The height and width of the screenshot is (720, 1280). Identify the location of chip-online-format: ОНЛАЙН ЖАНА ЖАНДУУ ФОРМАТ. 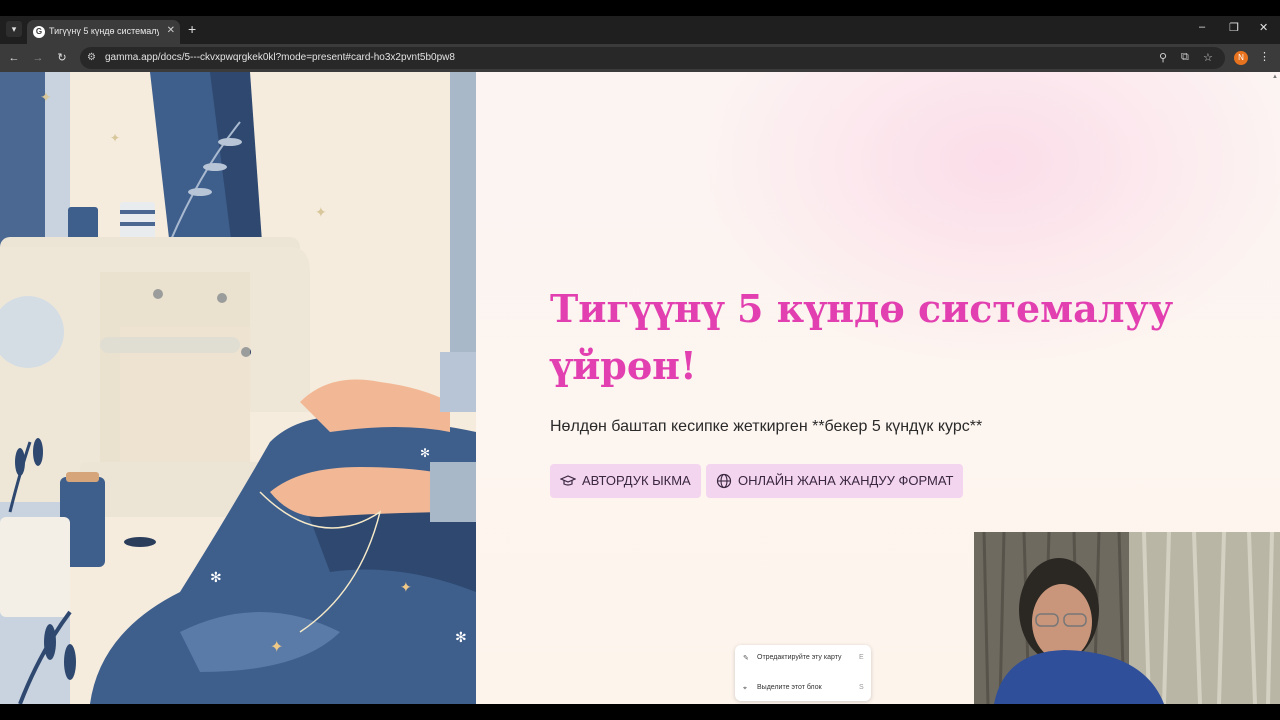
(835, 481).